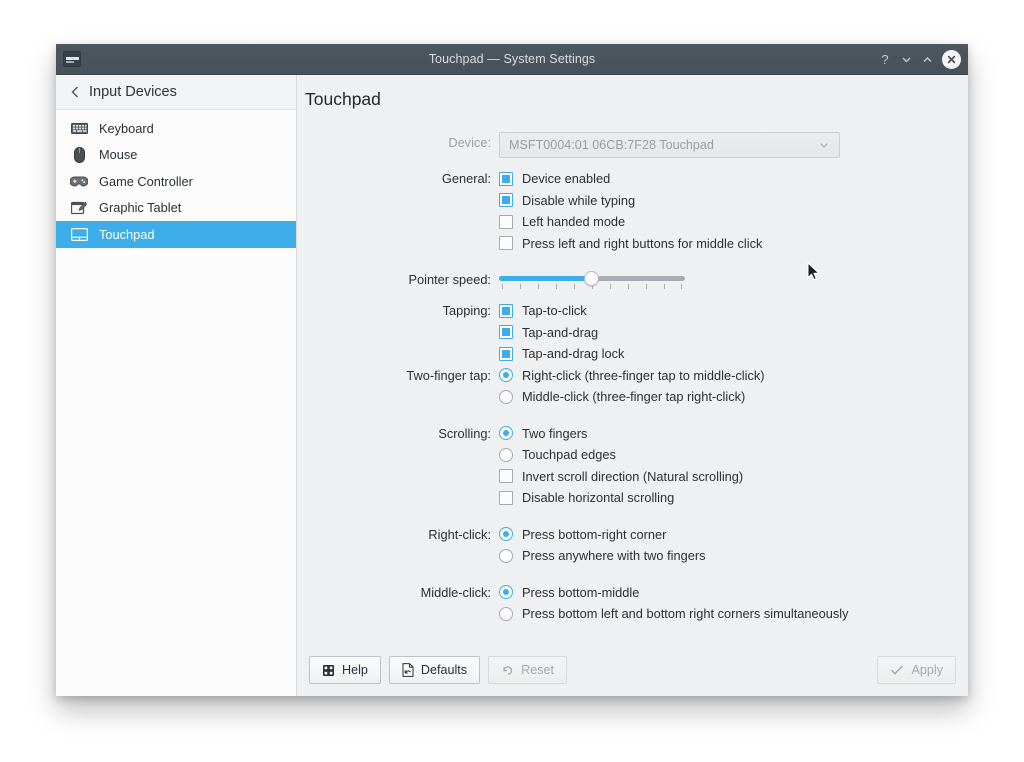  Describe the element at coordinates (79, 234) in the screenshot. I see `touchpad-icon` at that location.